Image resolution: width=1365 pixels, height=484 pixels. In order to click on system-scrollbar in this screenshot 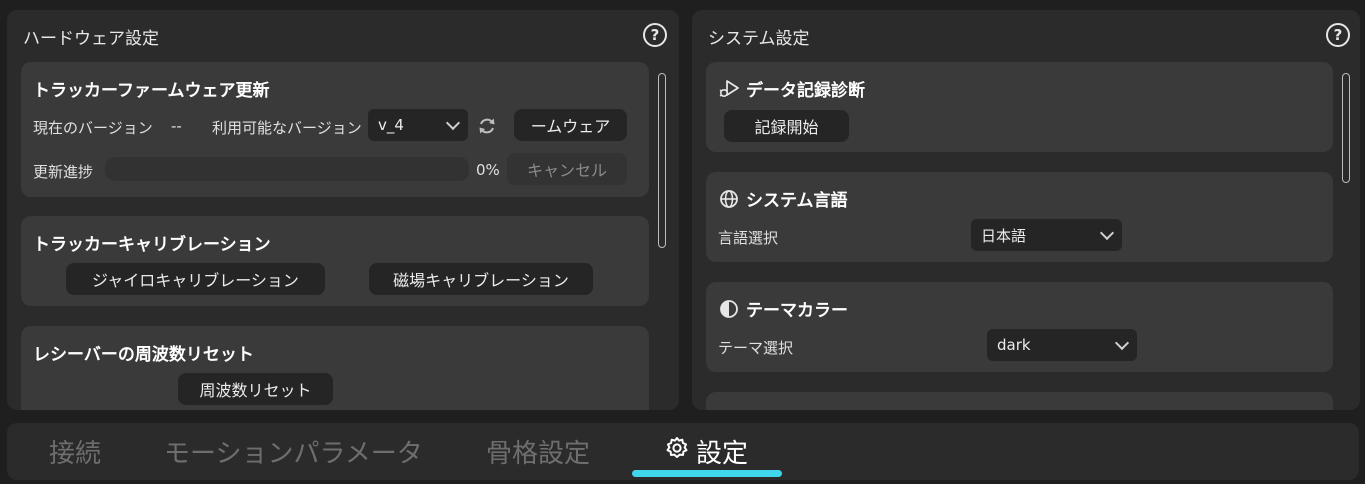, I will do `click(1346, 128)`.